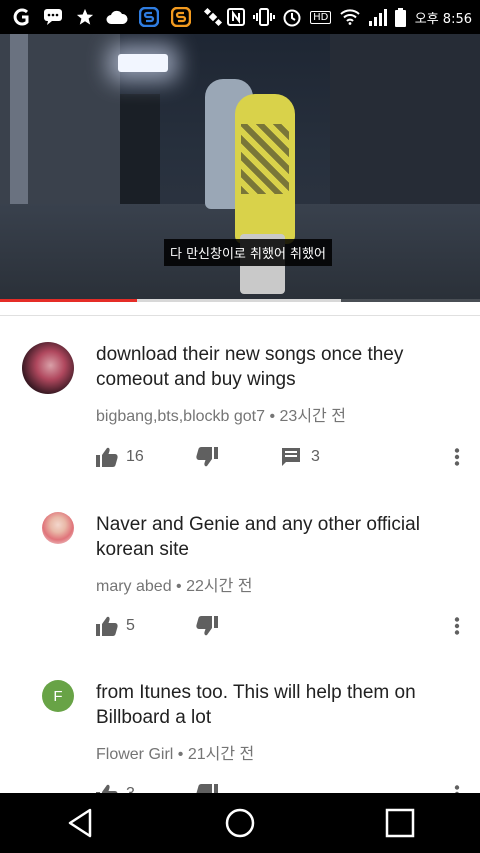 This screenshot has width=480, height=853. What do you see at coordinates (146, 457) in the screenshot?
I see `like-button: 16` at bounding box center [146, 457].